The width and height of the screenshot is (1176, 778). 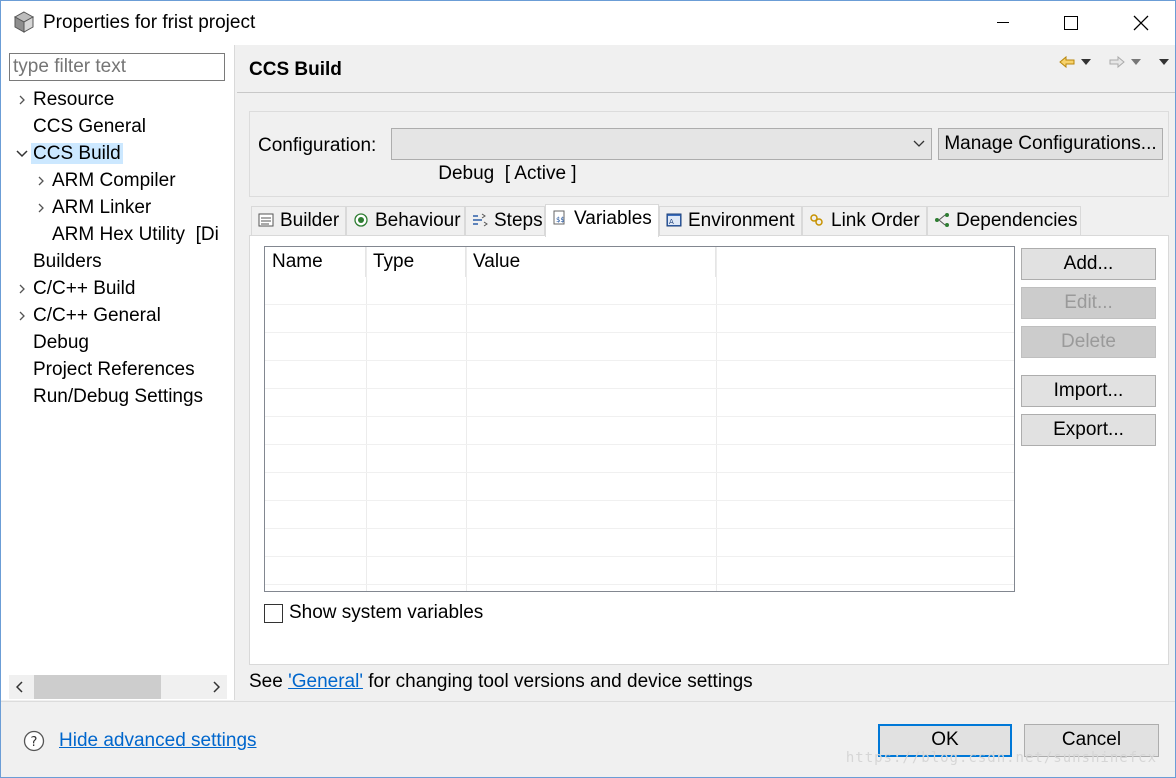 I want to click on environment-icon: A, so click(x=674, y=220).